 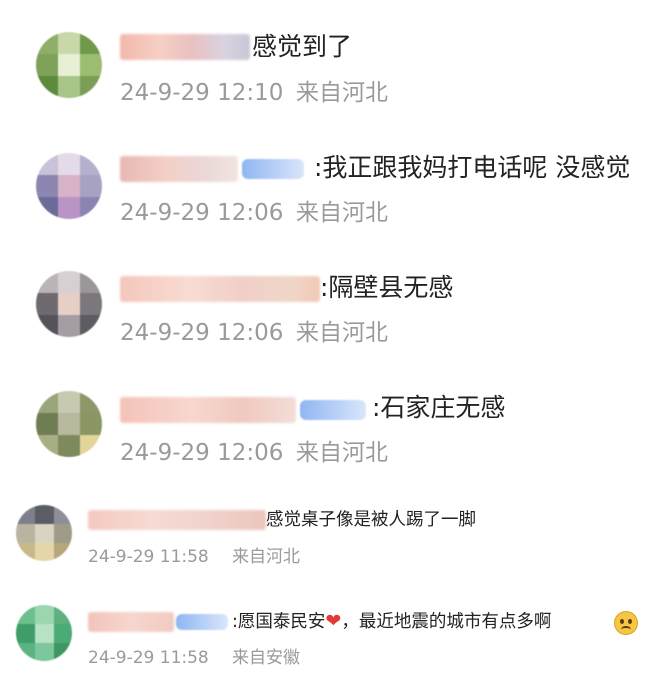 I want to click on comment-text: :石家庄无感, so click(x=439, y=407).